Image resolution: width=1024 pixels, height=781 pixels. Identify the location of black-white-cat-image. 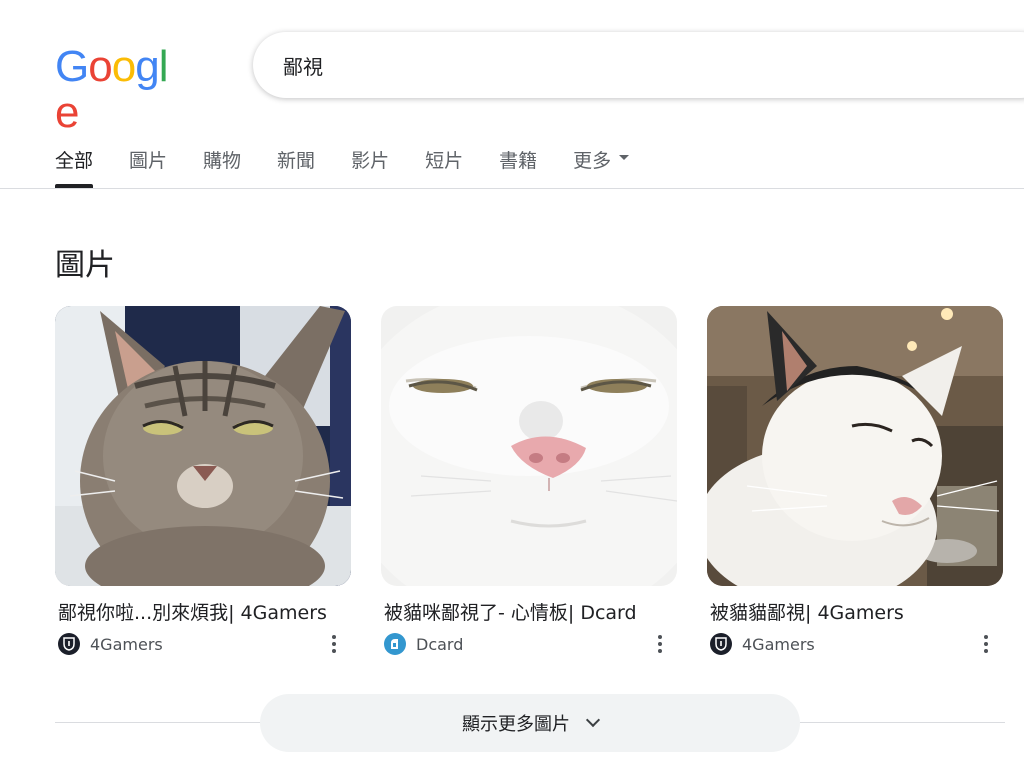
(855, 446).